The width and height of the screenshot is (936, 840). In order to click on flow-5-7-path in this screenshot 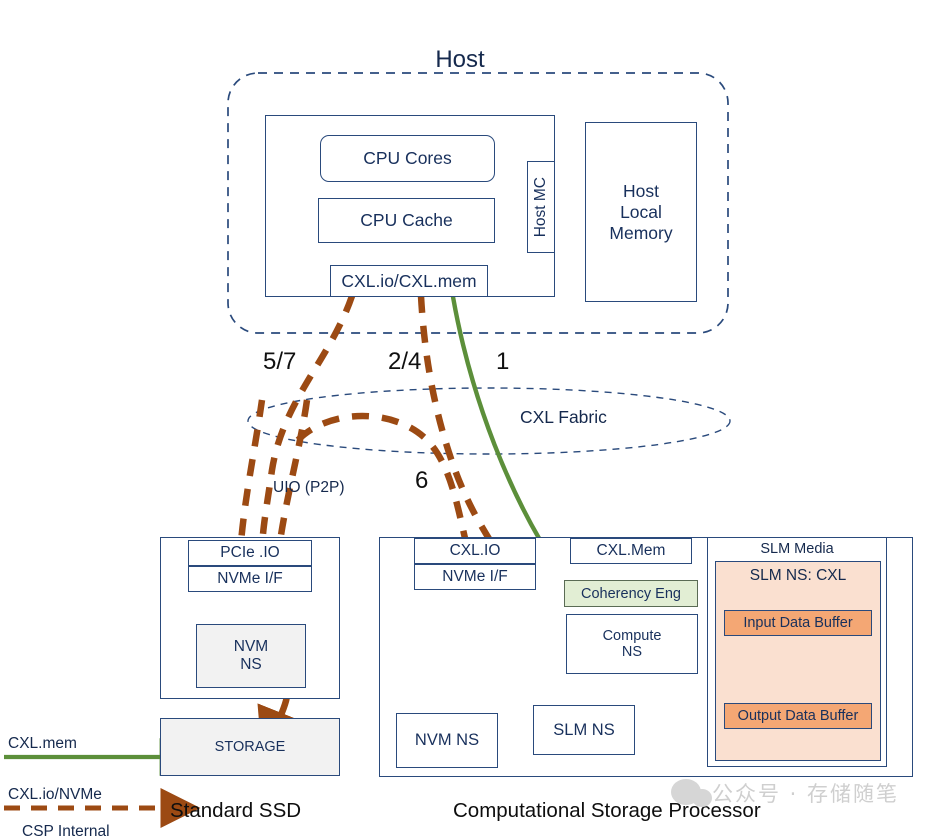, I will do `click(307, 425)`.